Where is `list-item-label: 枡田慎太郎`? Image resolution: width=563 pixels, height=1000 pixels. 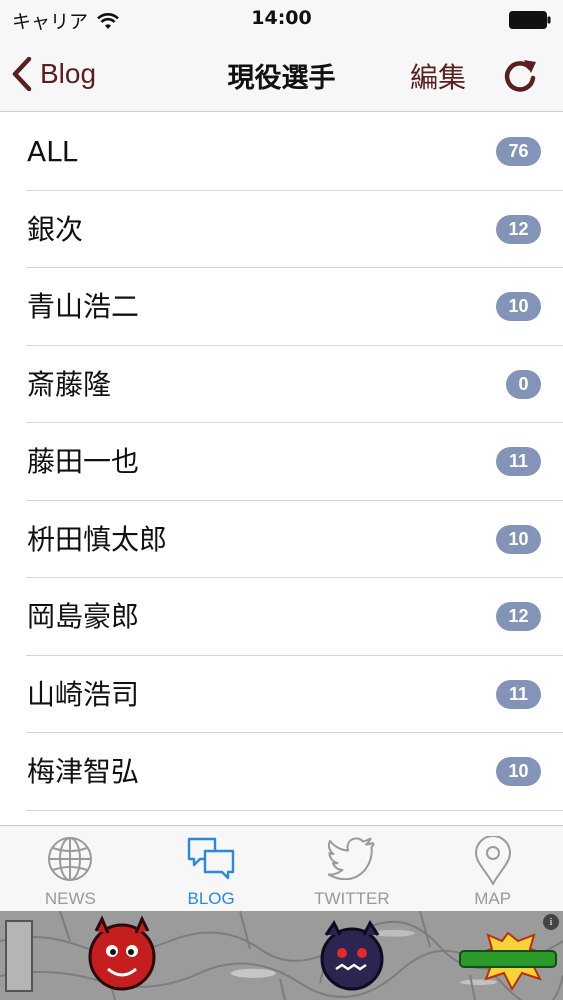
list-item-label: 枡田慎太郎 is located at coordinates (97, 539).